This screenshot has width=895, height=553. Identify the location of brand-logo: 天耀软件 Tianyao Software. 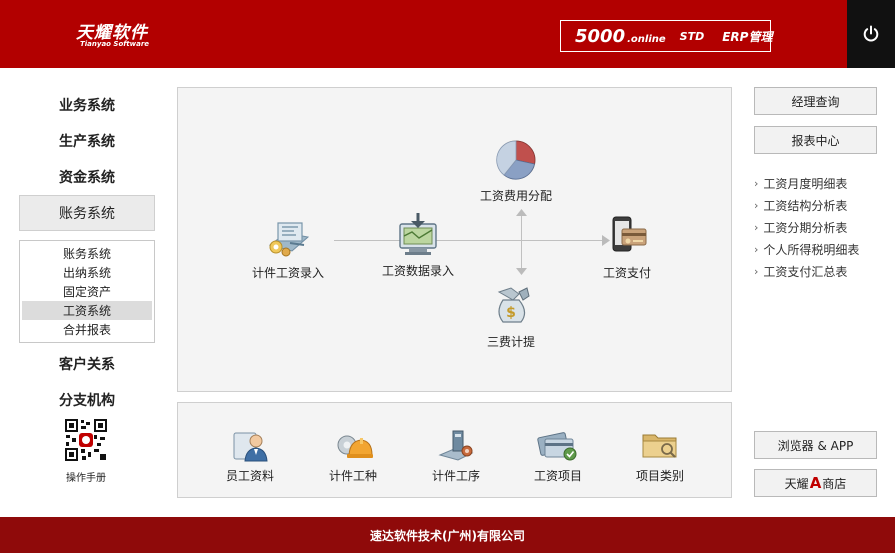
(121, 35).